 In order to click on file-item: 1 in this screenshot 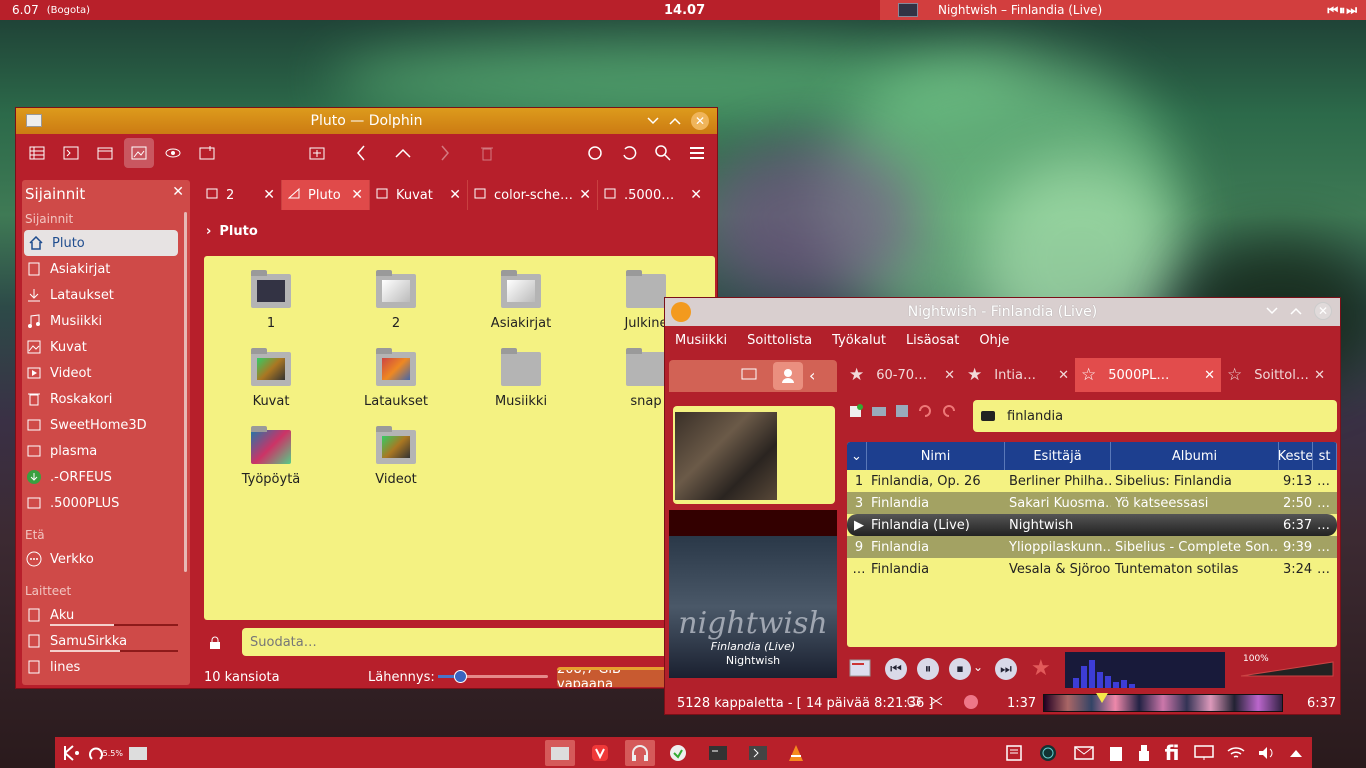, I will do `click(271, 300)`.